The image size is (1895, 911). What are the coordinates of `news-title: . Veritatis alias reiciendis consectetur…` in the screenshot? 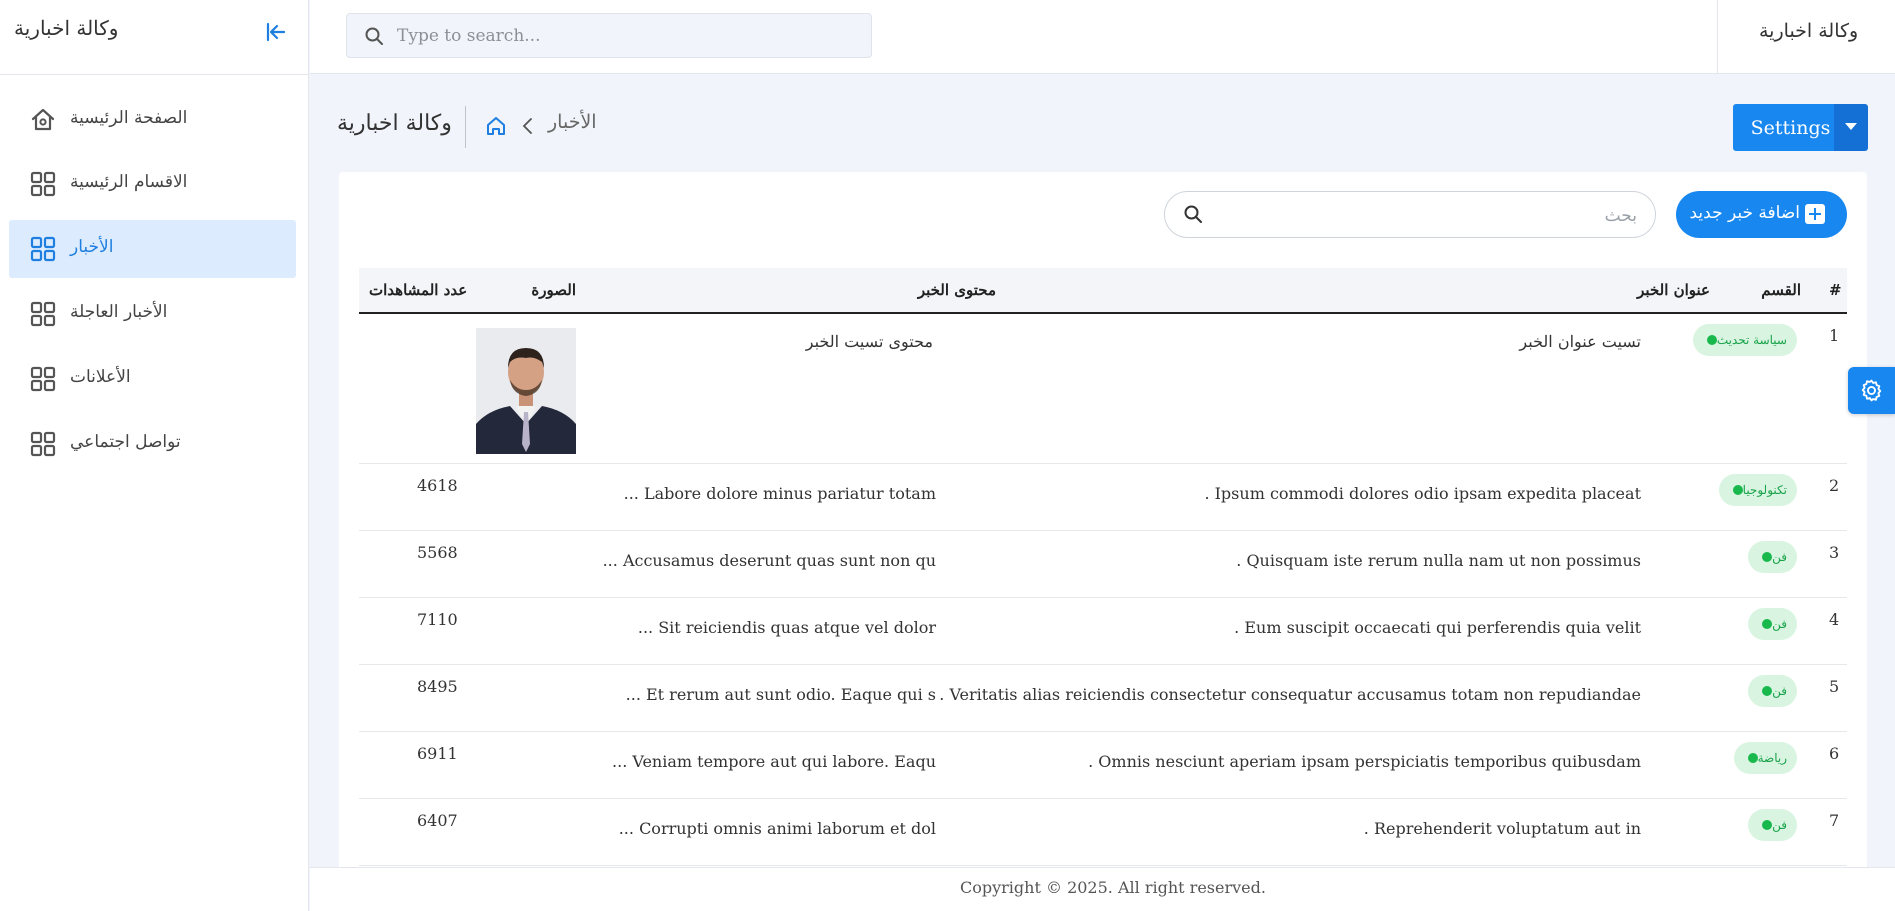 It's located at (1290, 694).